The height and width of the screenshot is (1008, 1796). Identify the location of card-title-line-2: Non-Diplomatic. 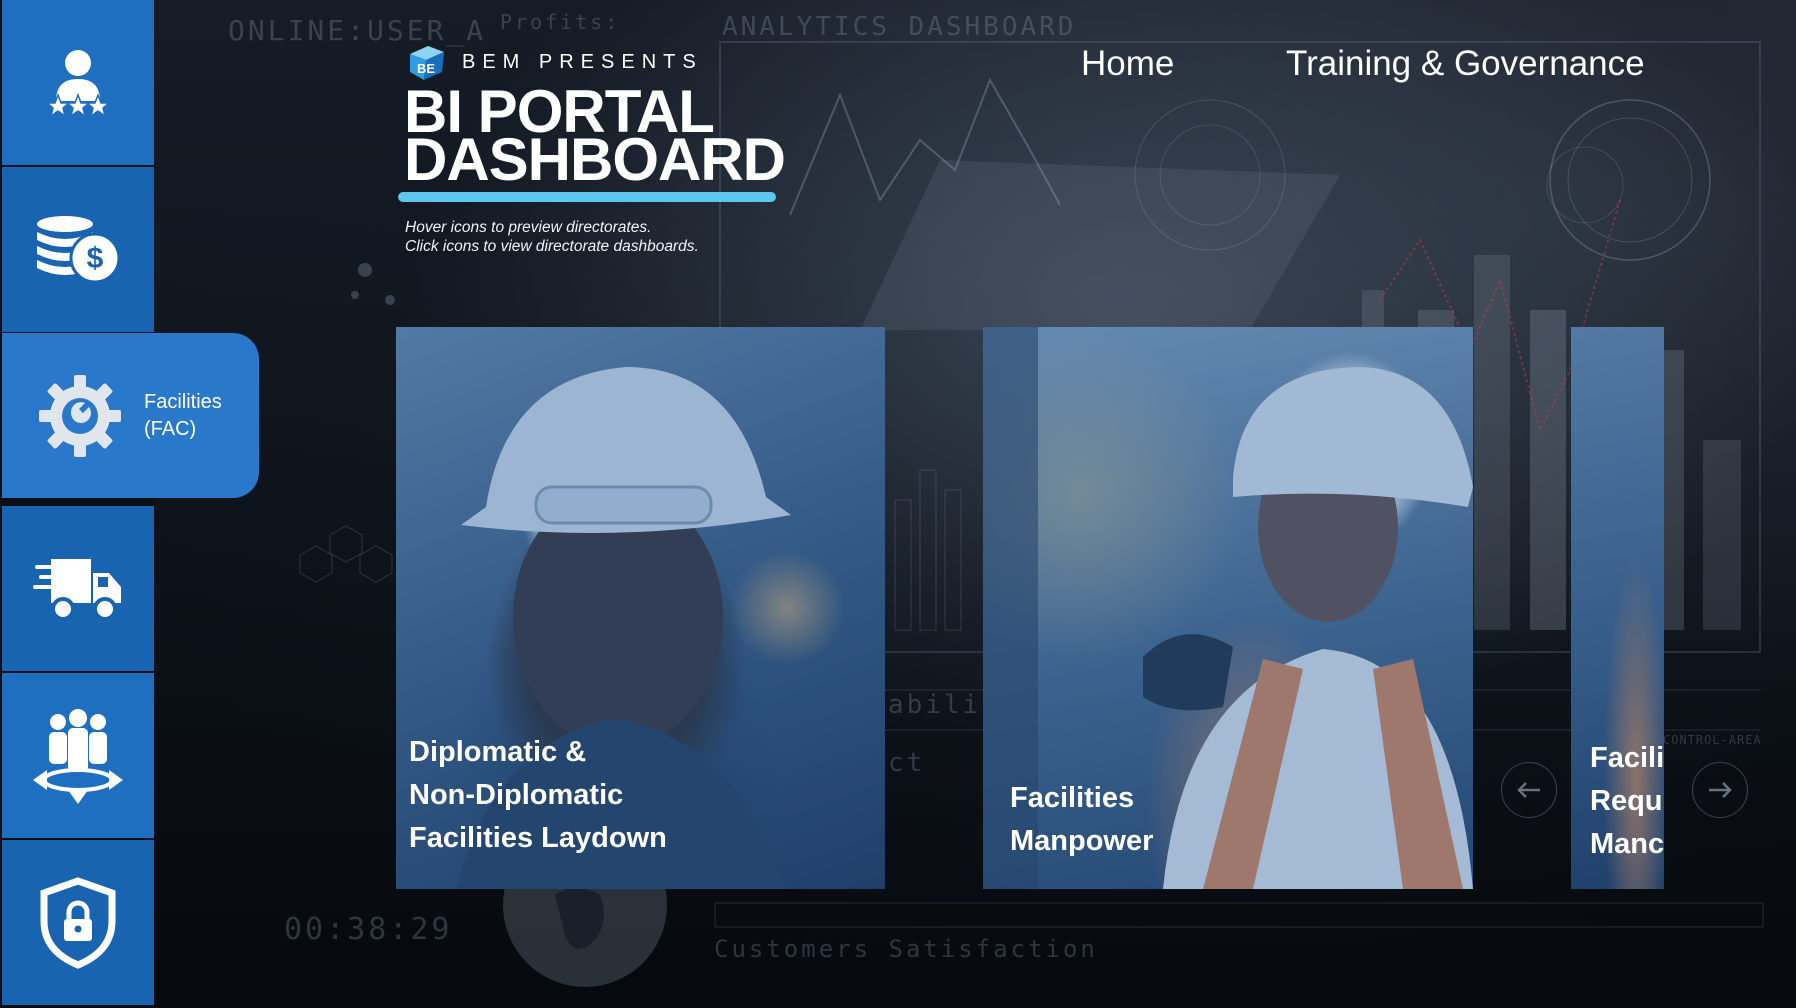
(516, 795).